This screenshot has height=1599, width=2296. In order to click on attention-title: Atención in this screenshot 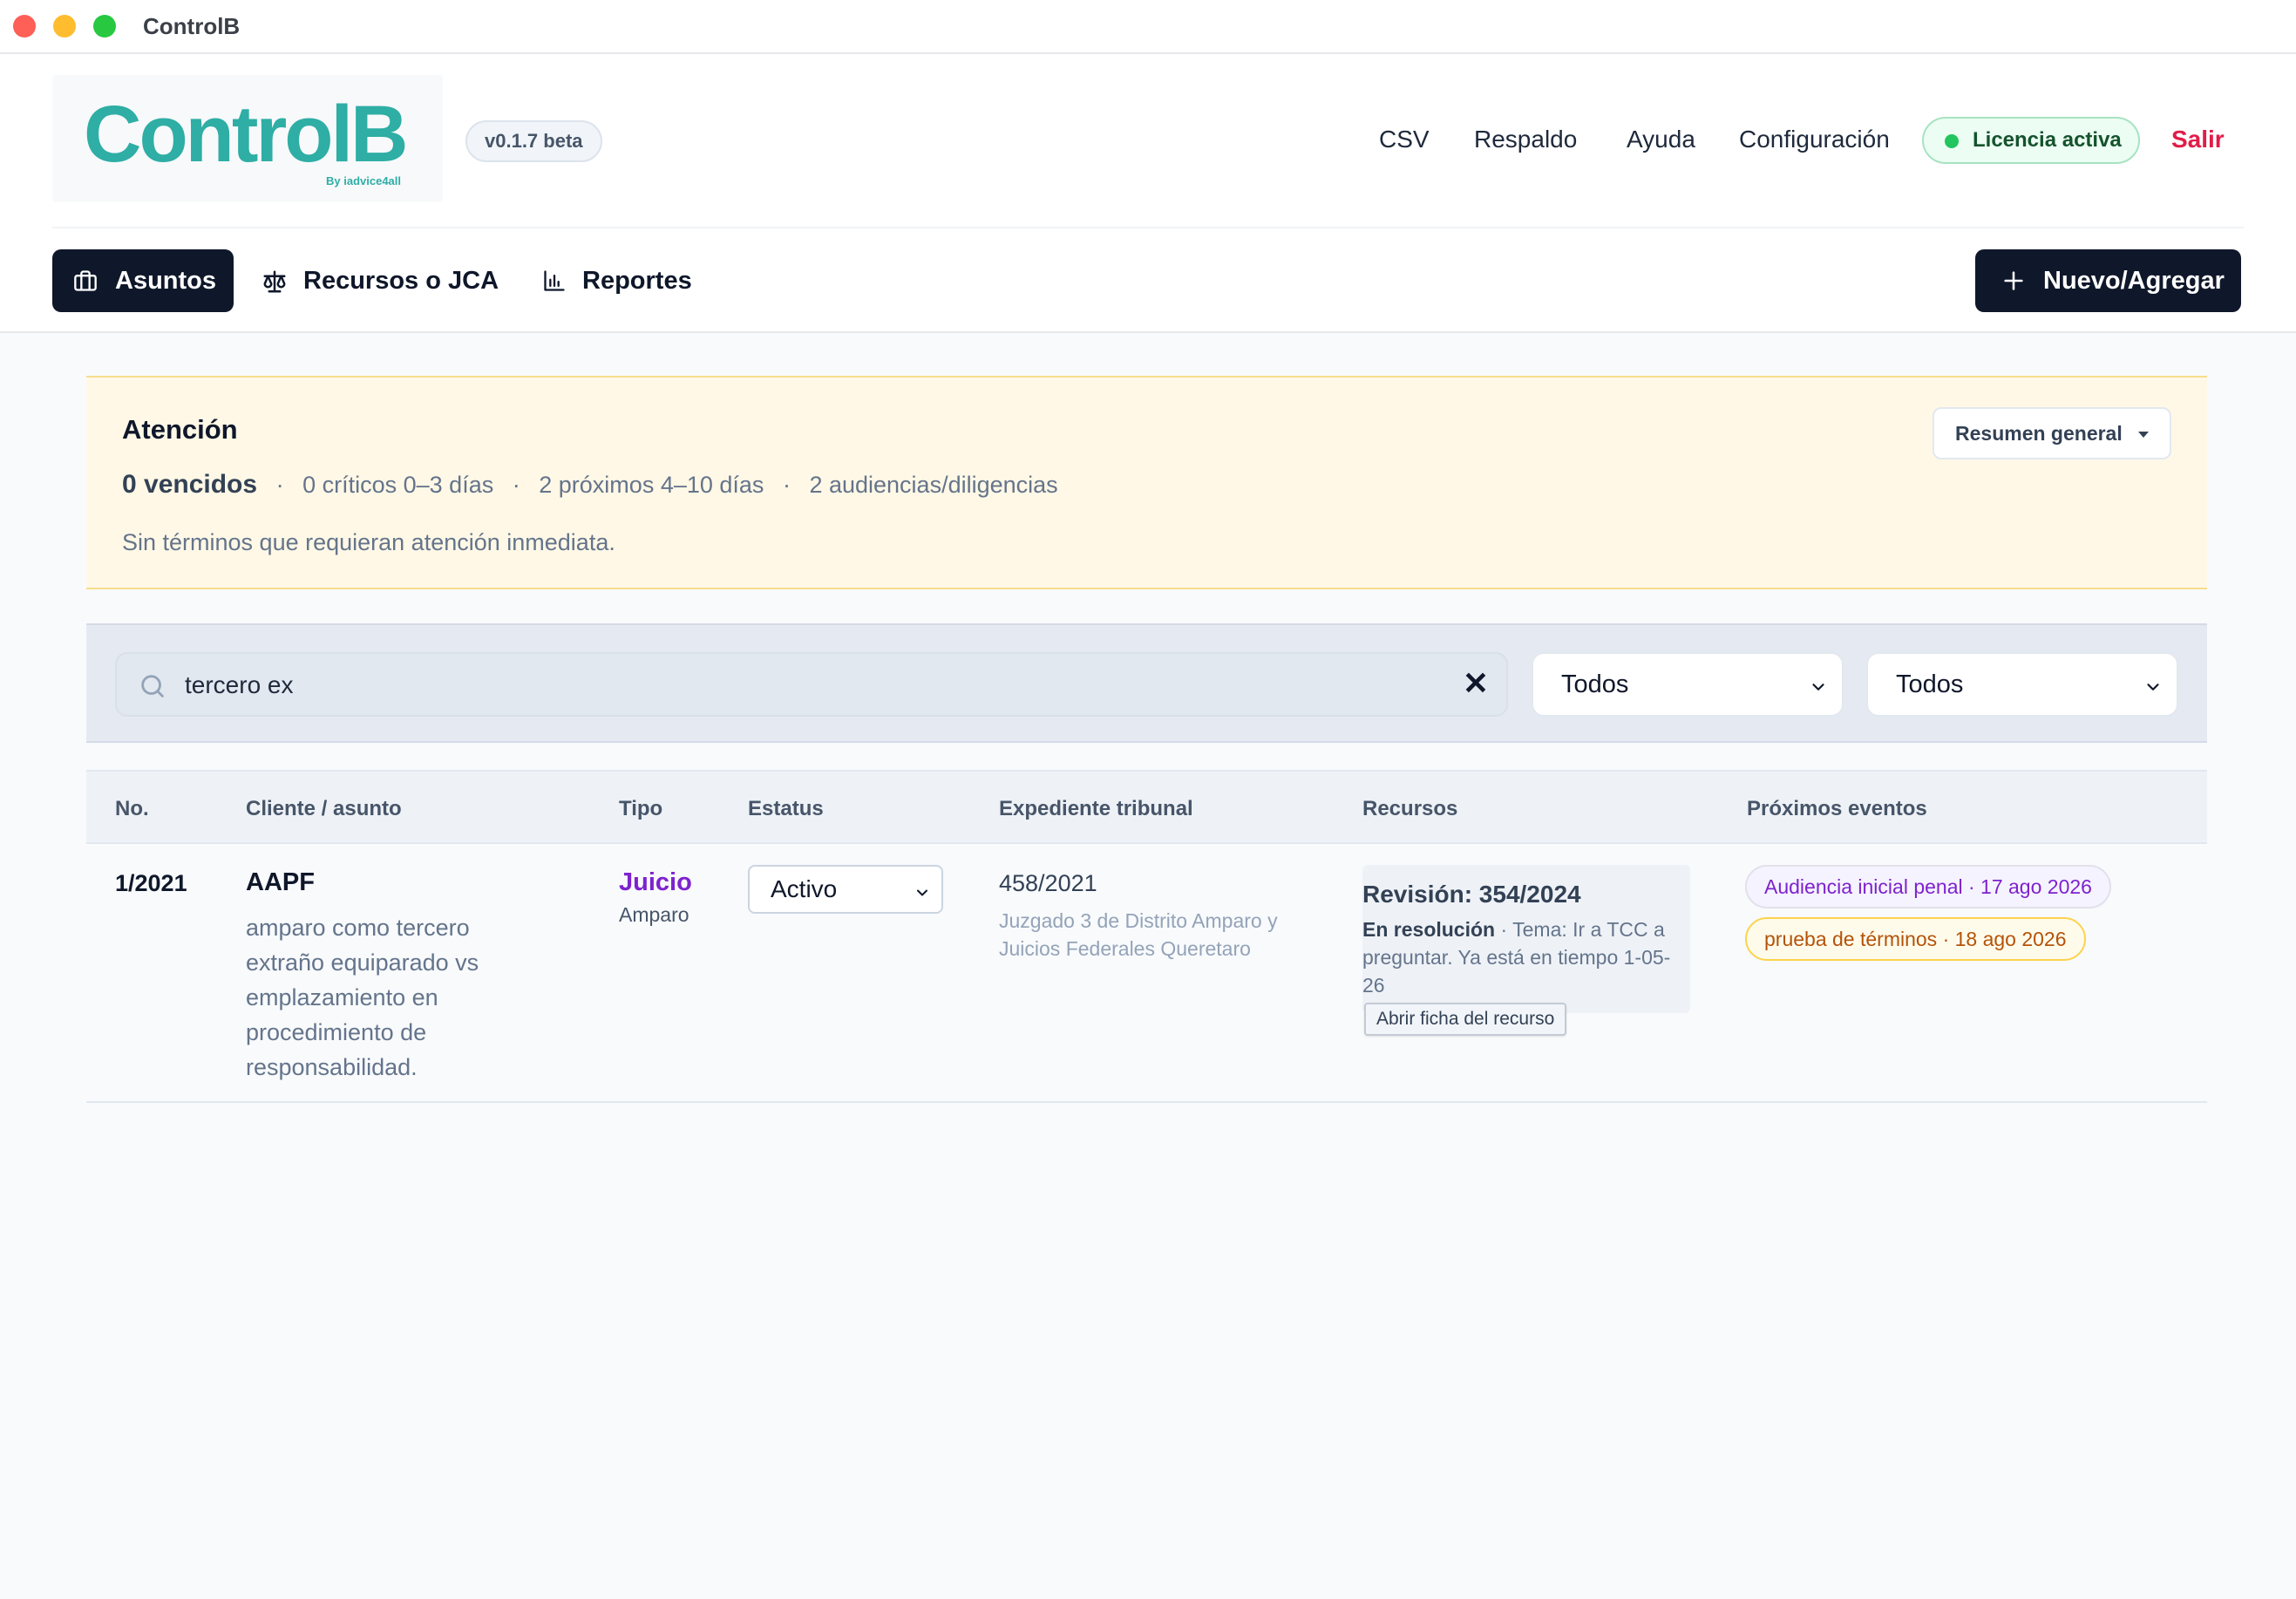, I will do `click(180, 429)`.